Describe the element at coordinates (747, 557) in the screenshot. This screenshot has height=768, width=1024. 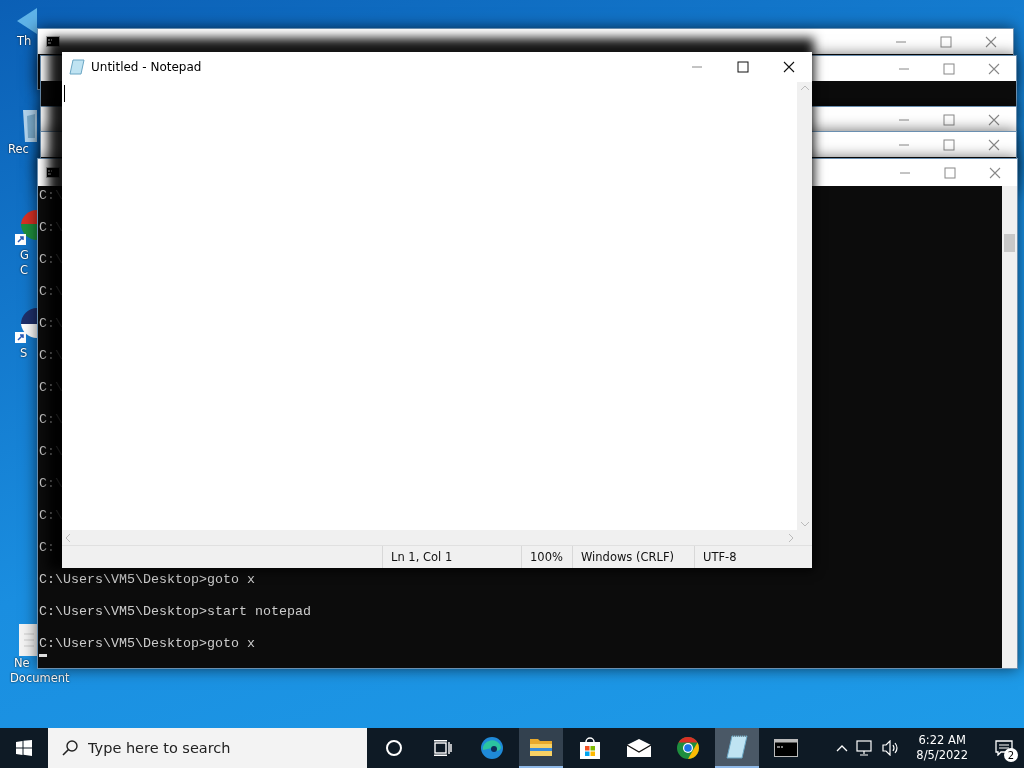
I see `status-text: UTF-8` at that location.